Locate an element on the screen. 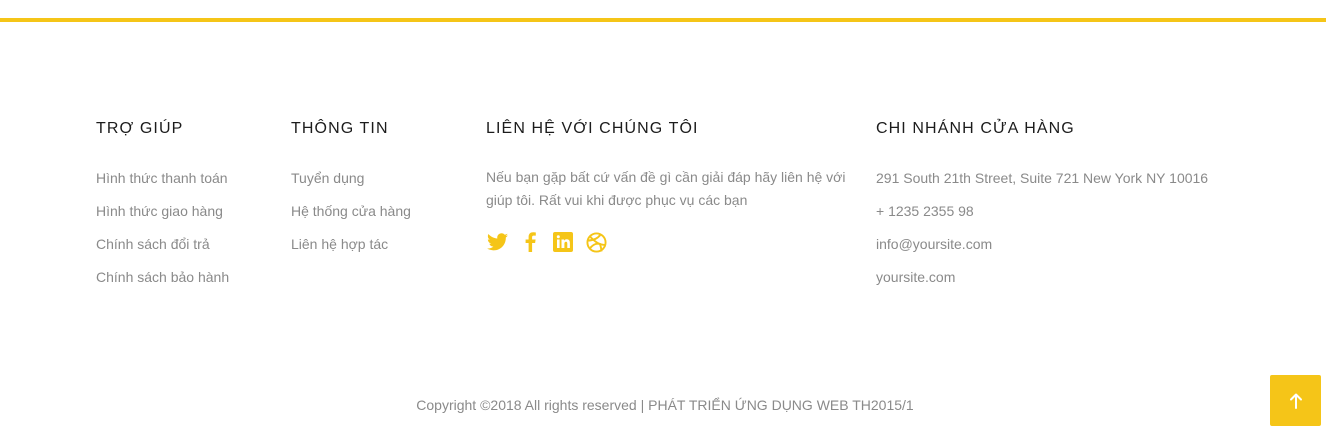 This screenshot has width=1326, height=431. payment-methods-link: Hình thức thanh toán is located at coordinates (162, 178).